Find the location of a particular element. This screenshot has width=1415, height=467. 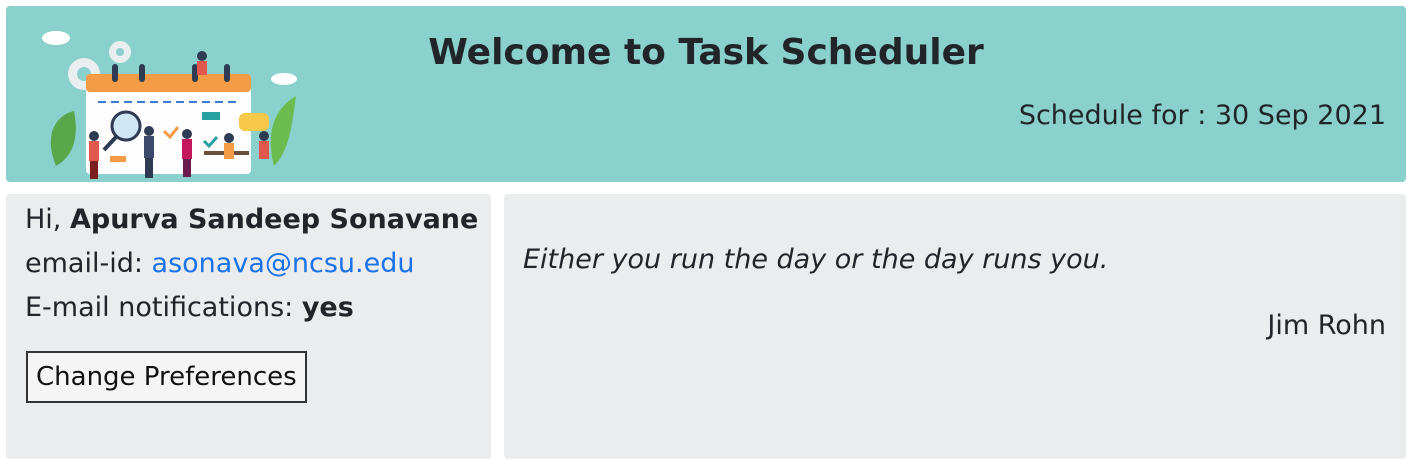

schedule-date: Schedule for : 30 Sep 2021 is located at coordinates (1202, 115).